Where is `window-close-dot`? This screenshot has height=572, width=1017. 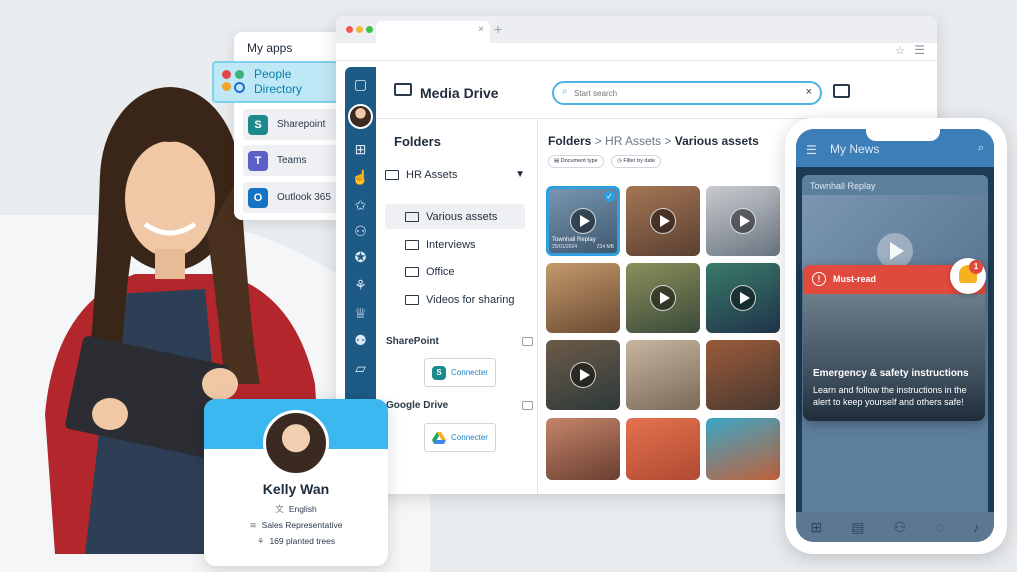 window-close-dot is located at coordinates (349, 29).